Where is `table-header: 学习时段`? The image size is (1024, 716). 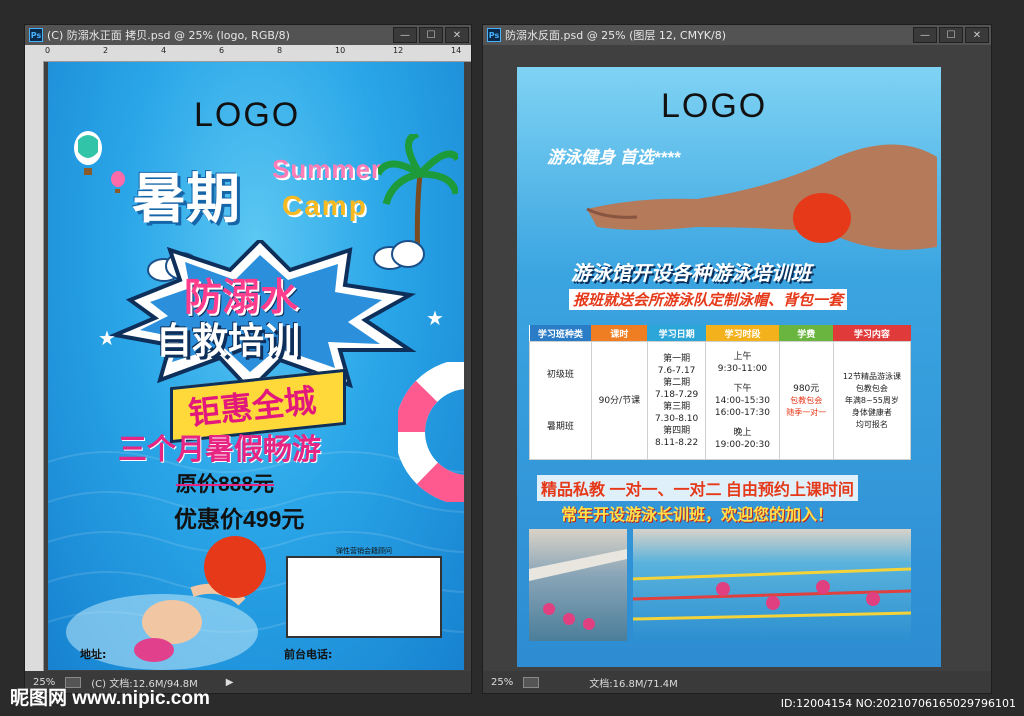
table-header: 学习时段 is located at coordinates (742, 333).